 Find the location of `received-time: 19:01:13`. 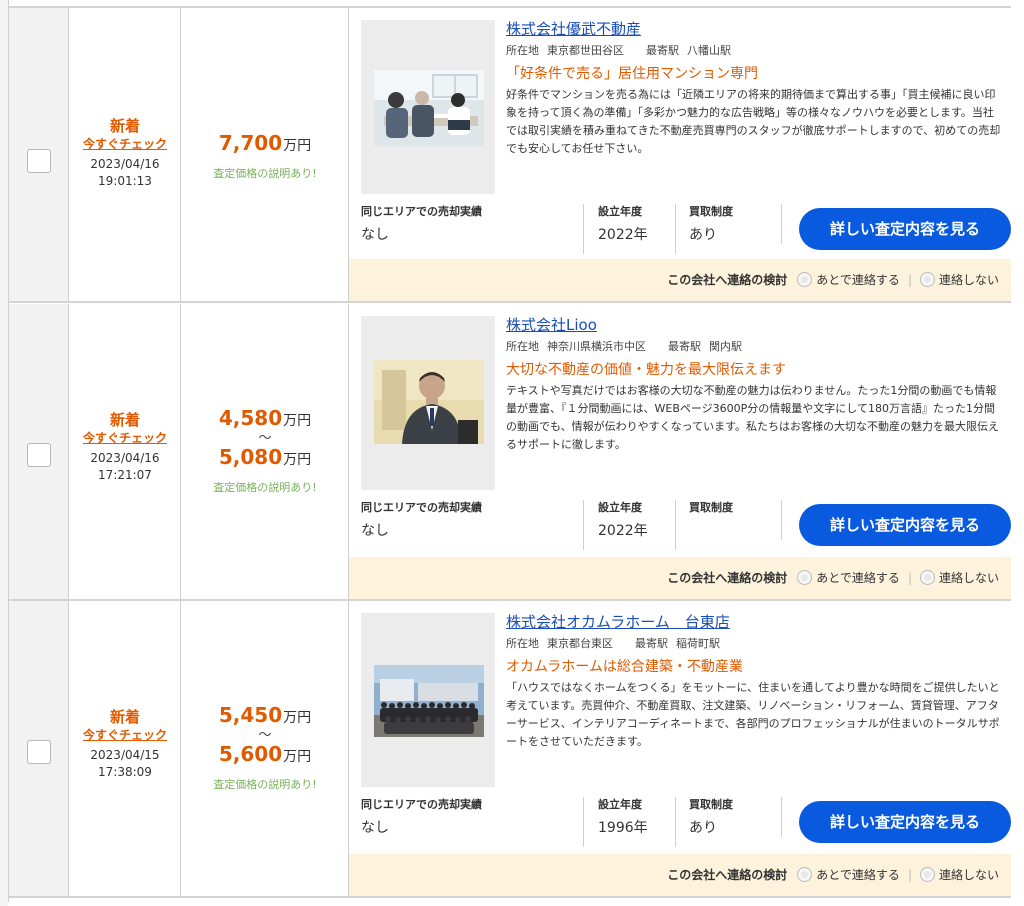

received-time: 19:01:13 is located at coordinates (125, 181).